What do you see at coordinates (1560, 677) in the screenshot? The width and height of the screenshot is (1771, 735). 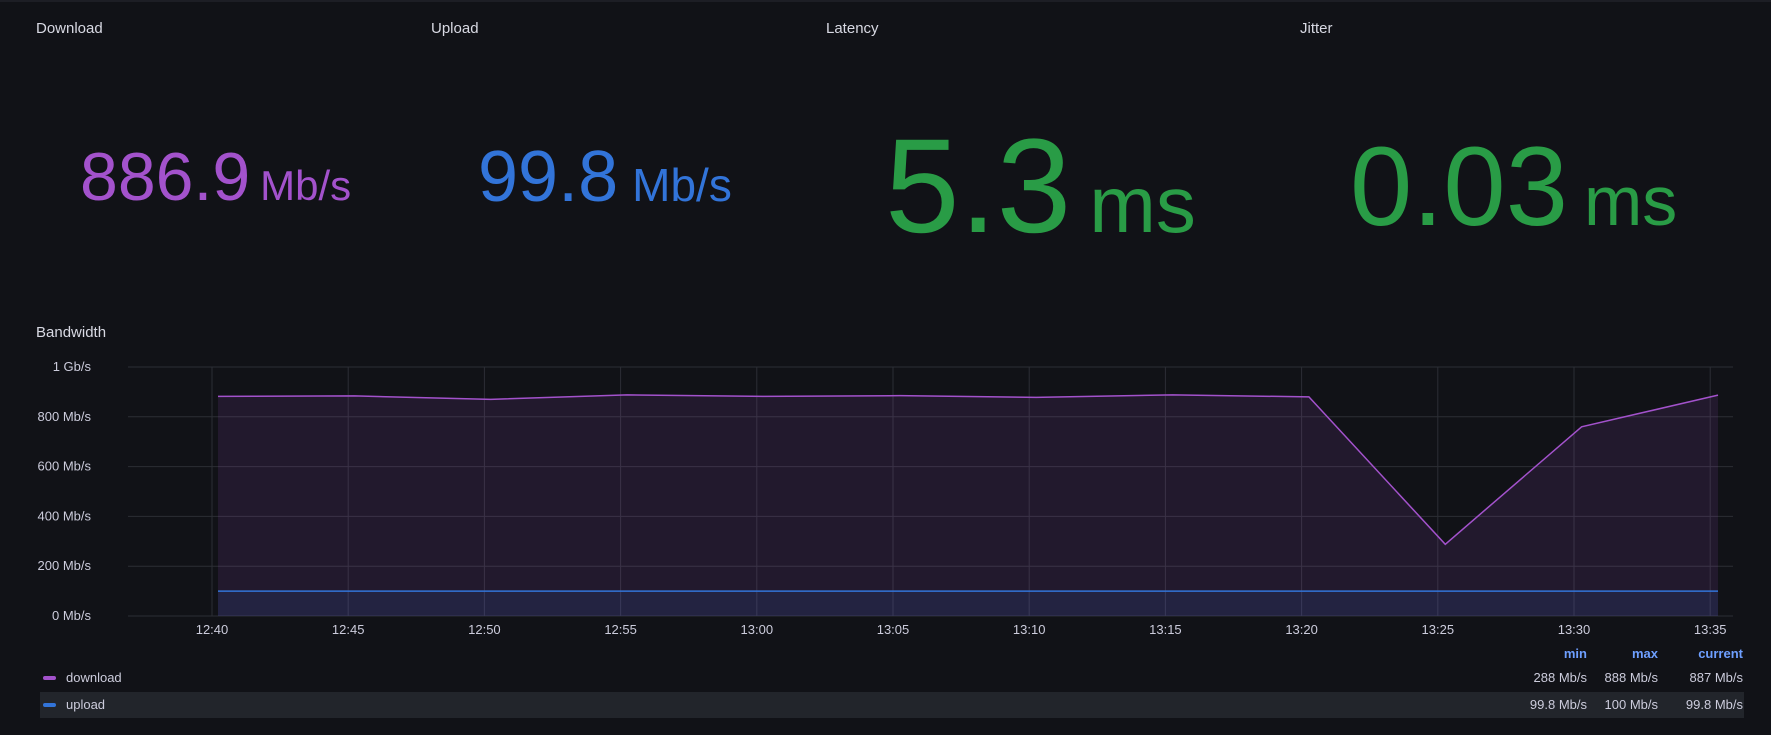 I see `legend-min: 288 Mb/s` at bounding box center [1560, 677].